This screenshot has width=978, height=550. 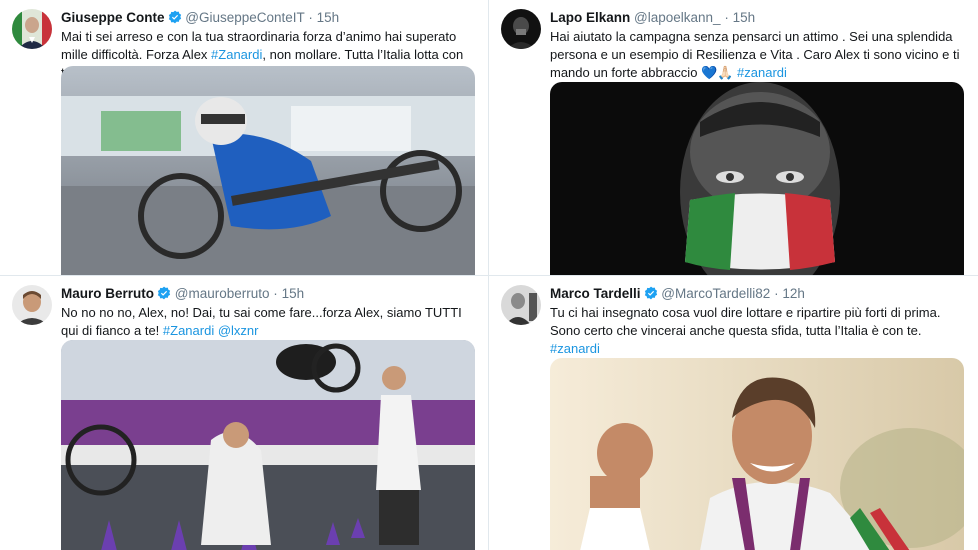 I want to click on author-name: Lapo Elkann, so click(x=590, y=17).